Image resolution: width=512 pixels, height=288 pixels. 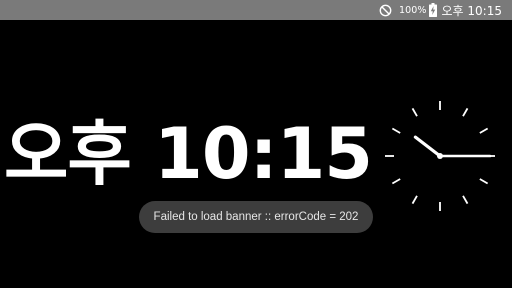 I want to click on battery-charging-icon, so click(x=432, y=10).